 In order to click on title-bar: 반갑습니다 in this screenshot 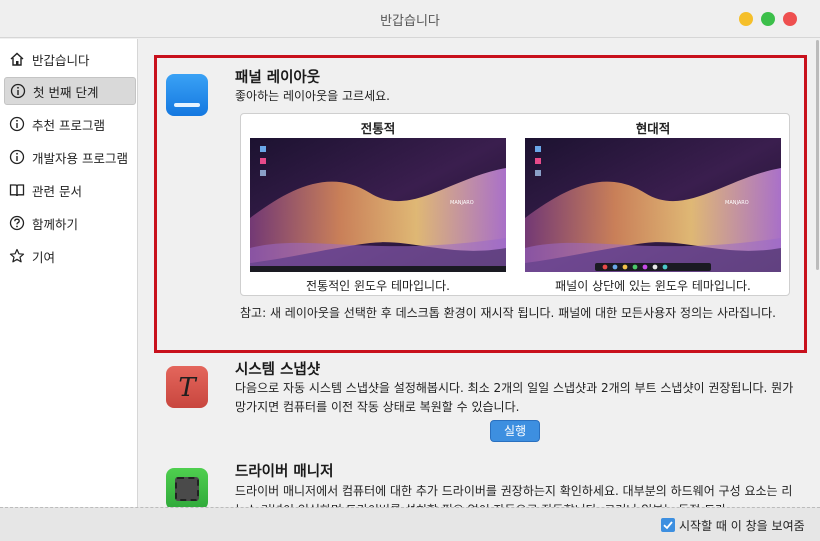, I will do `click(410, 19)`.